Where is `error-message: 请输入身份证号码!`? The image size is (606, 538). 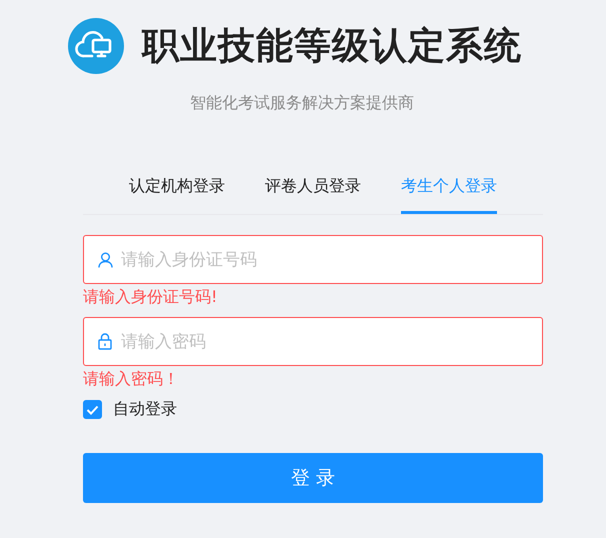 error-message: 请输入身份证号码! is located at coordinates (150, 297).